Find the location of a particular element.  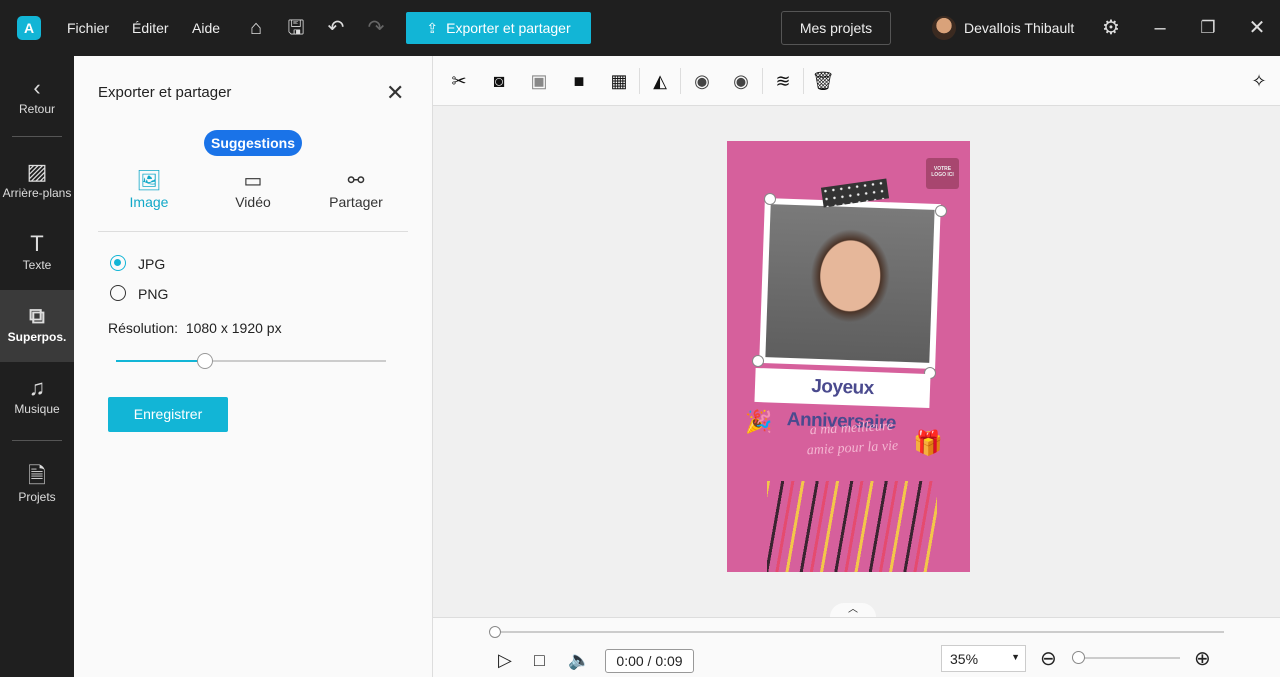

close-icon: ✕ is located at coordinates (1257, 28).